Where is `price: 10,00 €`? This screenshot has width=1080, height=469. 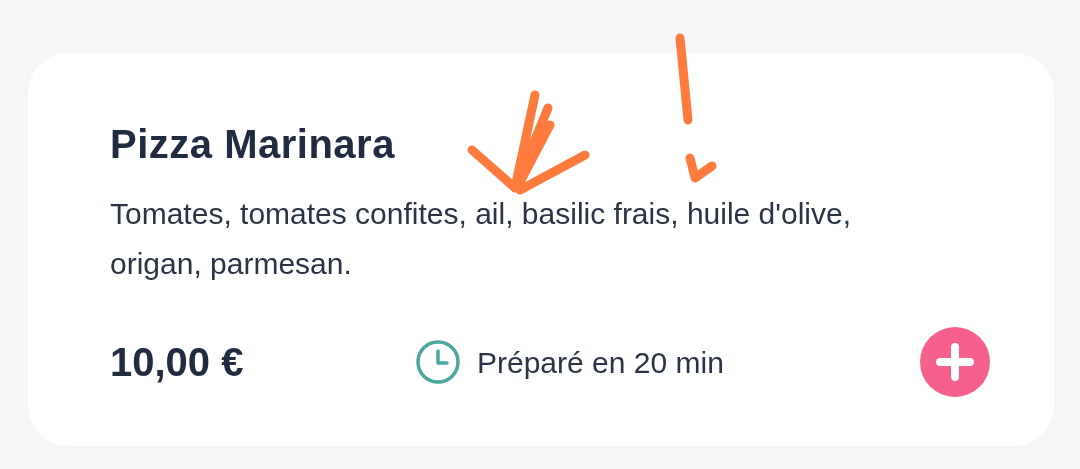 price: 10,00 € is located at coordinates (177, 362).